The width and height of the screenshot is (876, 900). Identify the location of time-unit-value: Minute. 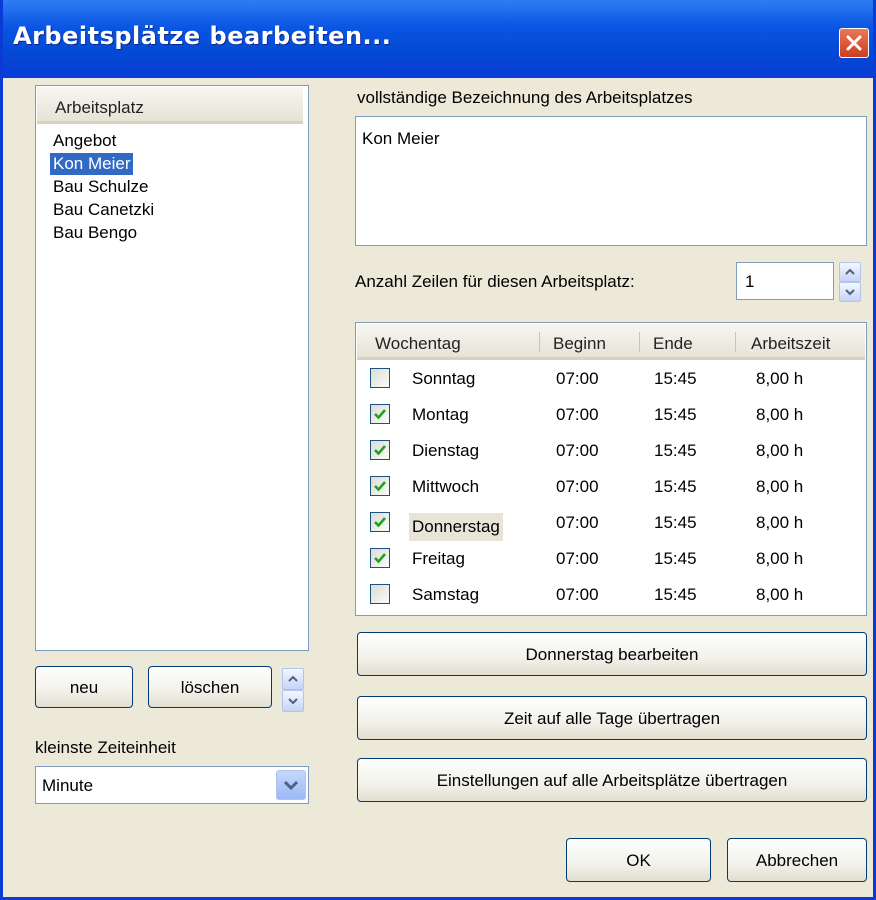
(68, 785).